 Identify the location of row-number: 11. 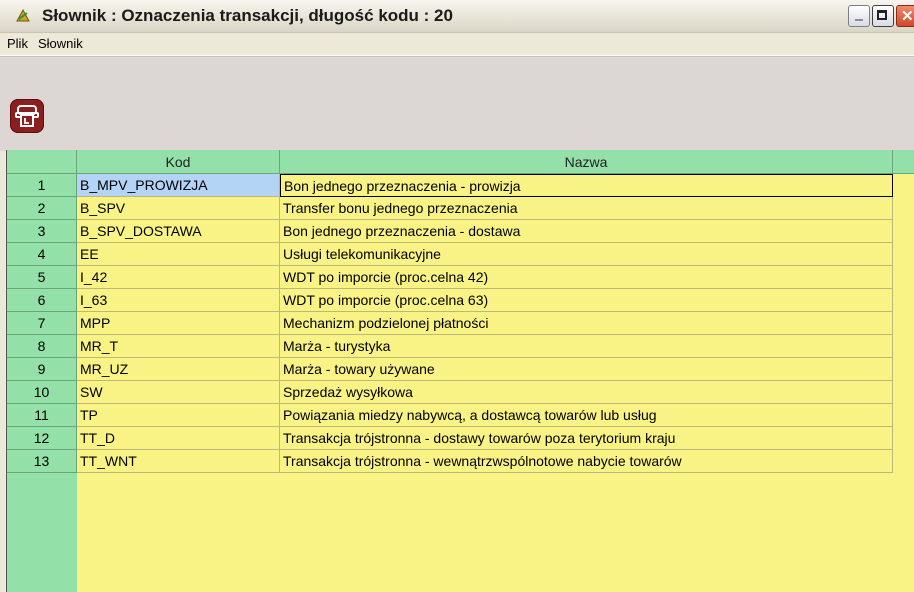
(42, 415).